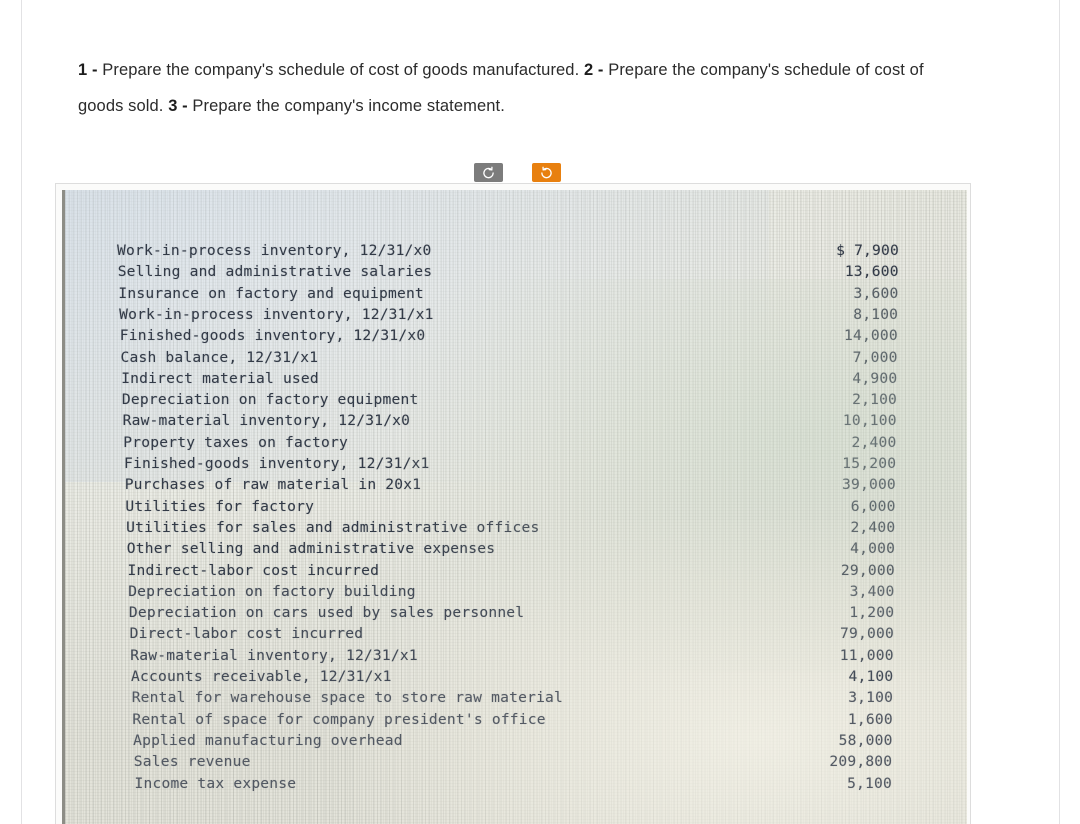 This screenshot has height=824, width=1080. Describe the element at coordinates (873, 506) in the screenshot. I see `cost-item-amount: 6,000` at that location.